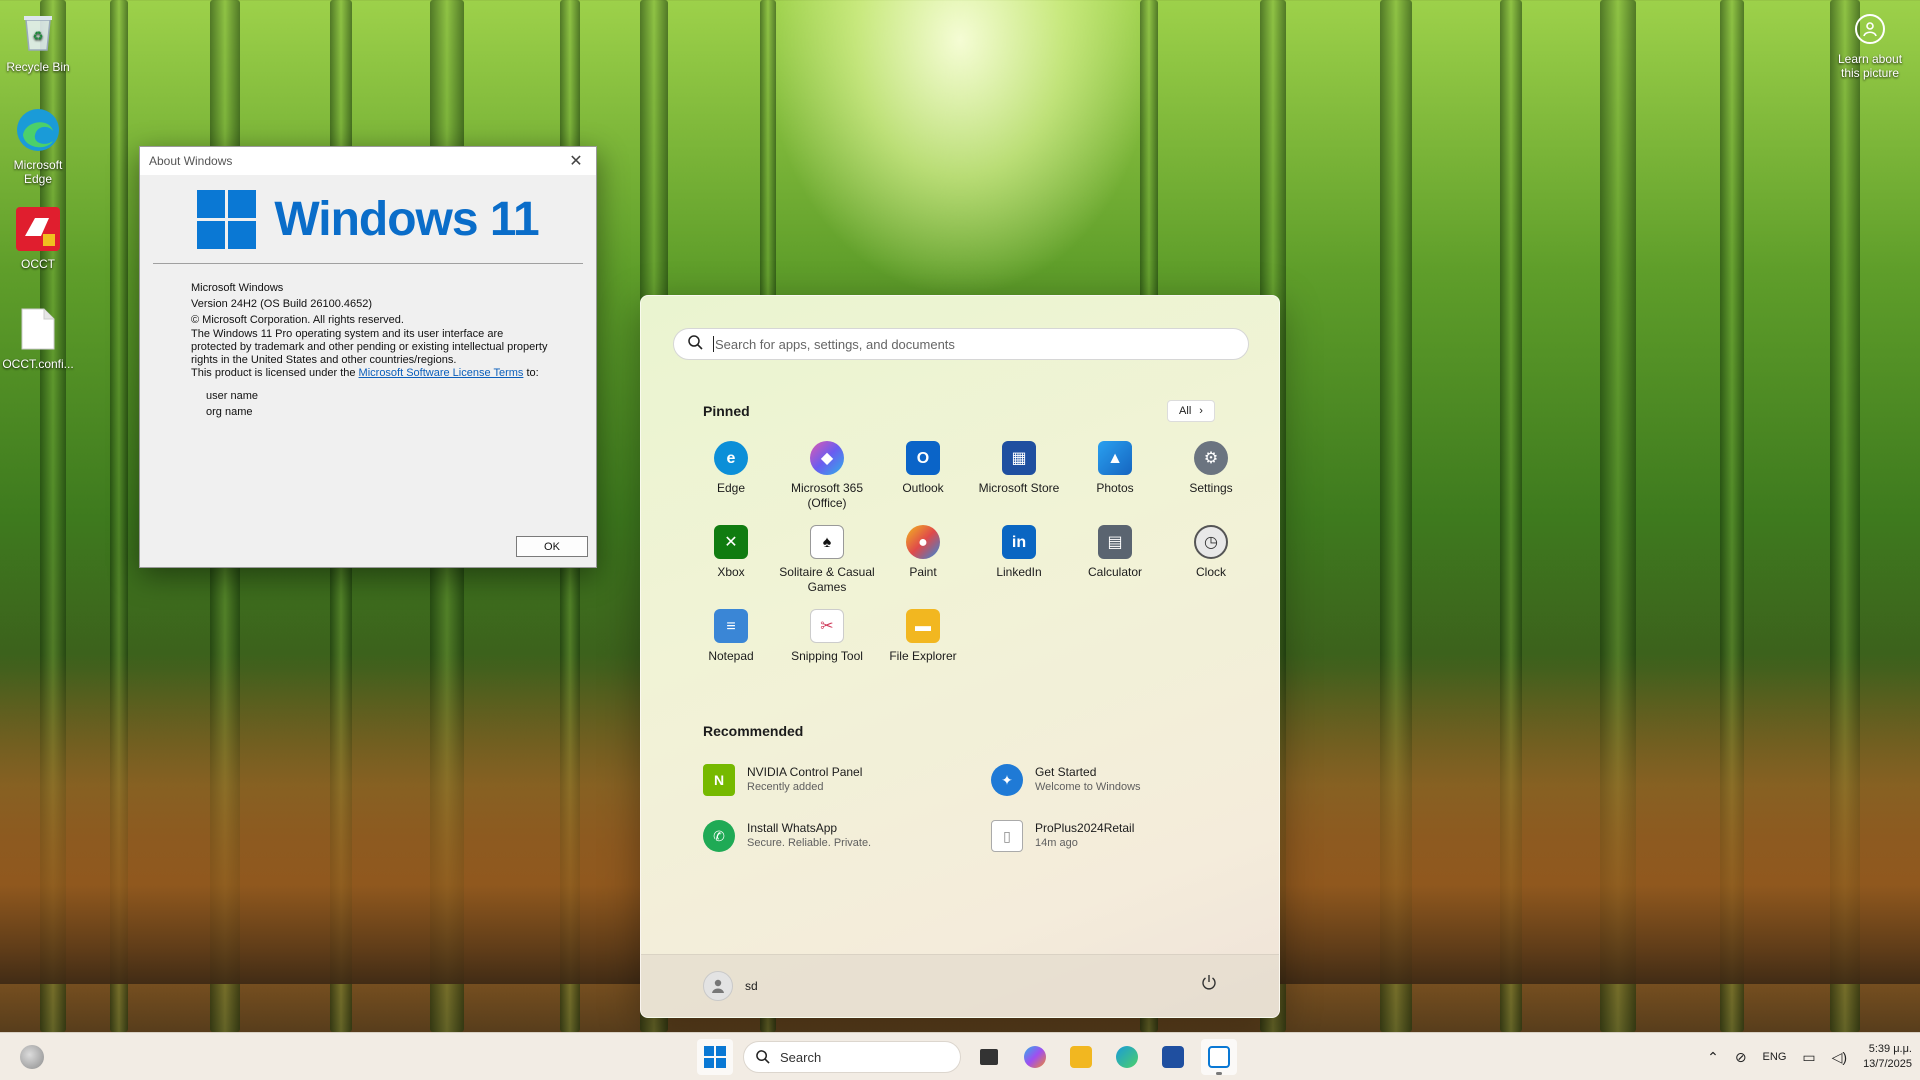 The image size is (1920, 1080). Describe the element at coordinates (715, 1057) in the screenshot. I see `start-button` at that location.